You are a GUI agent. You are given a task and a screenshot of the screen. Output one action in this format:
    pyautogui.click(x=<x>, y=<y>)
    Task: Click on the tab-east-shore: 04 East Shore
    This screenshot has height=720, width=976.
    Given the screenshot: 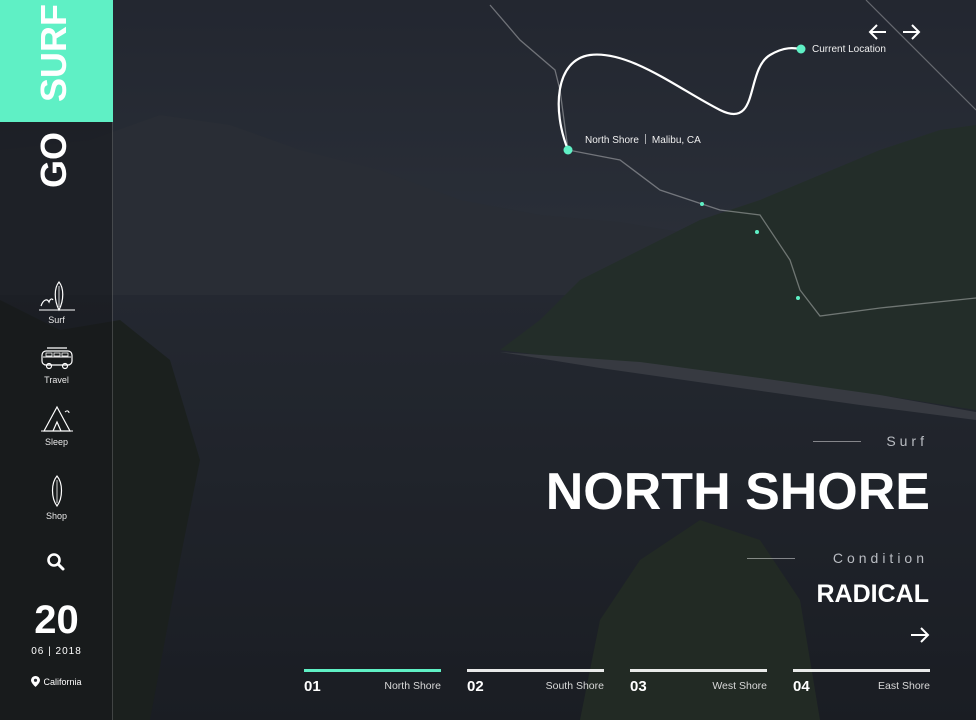 What is the action you would take?
    pyautogui.click(x=861, y=689)
    